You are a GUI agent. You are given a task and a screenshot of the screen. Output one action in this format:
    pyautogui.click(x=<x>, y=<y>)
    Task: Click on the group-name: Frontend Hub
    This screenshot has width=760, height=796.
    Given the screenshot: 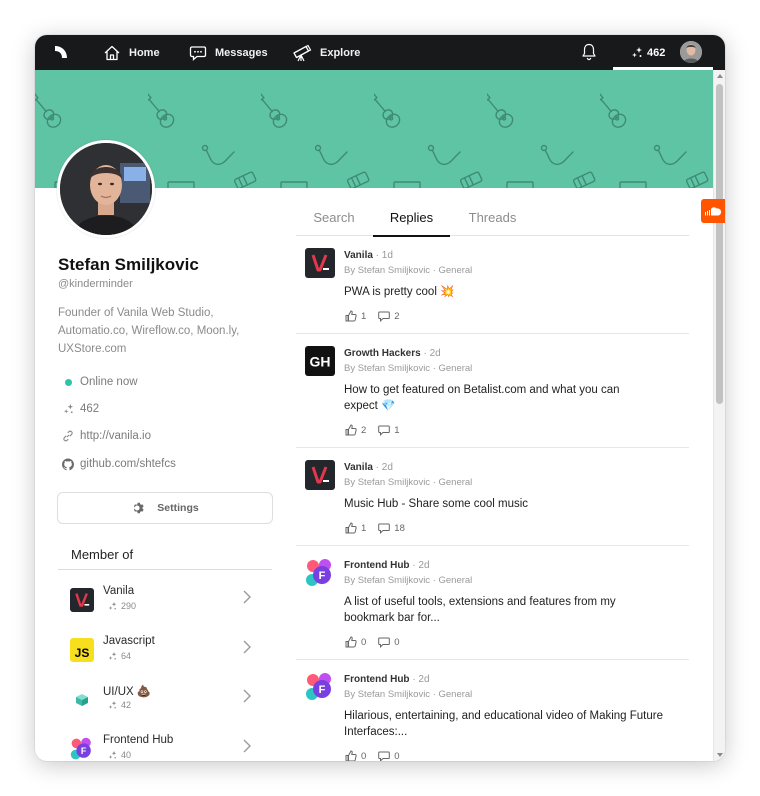 What is the action you would take?
    pyautogui.click(x=138, y=740)
    